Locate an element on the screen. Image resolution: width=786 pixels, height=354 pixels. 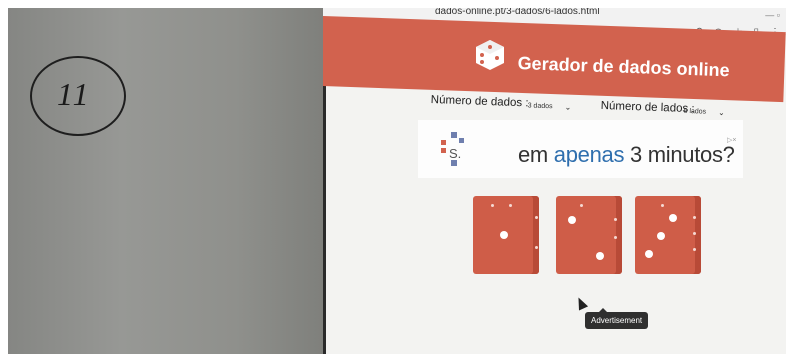
ad-close-icon: ▷× is located at coordinates (731, 140).